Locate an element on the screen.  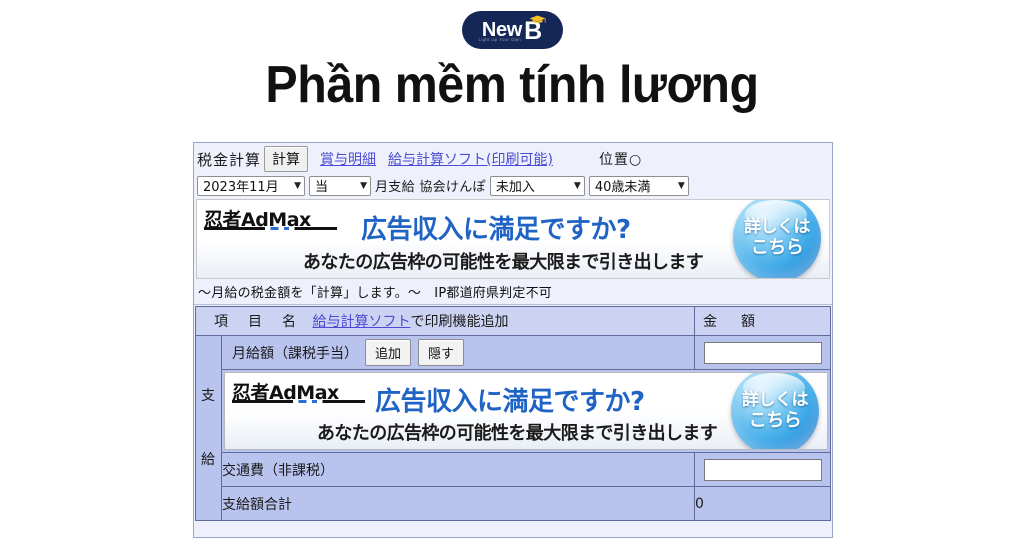
row-monthly-salary-amount-cell is located at coordinates (762, 352).